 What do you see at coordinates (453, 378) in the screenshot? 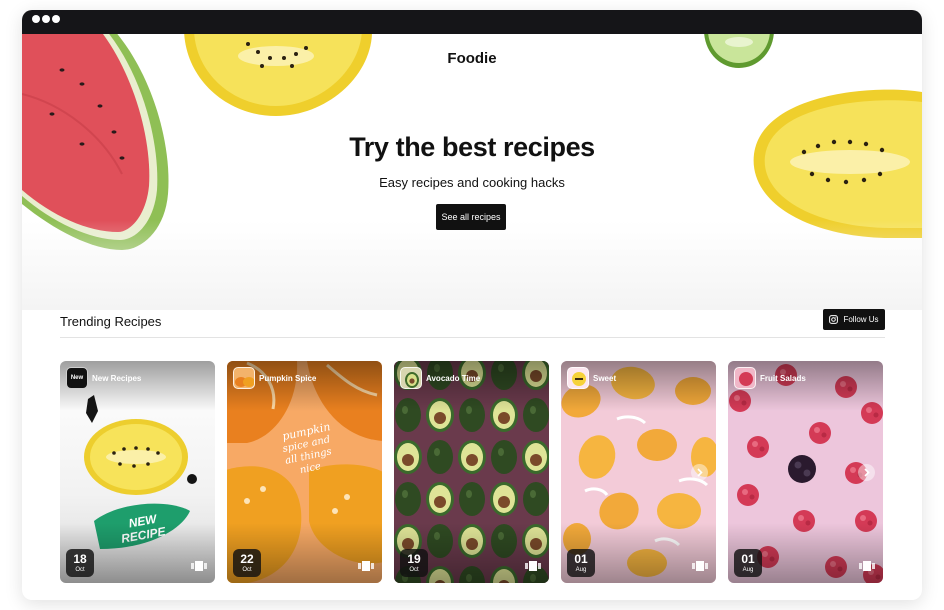
I see `card-title: Avocado Time` at bounding box center [453, 378].